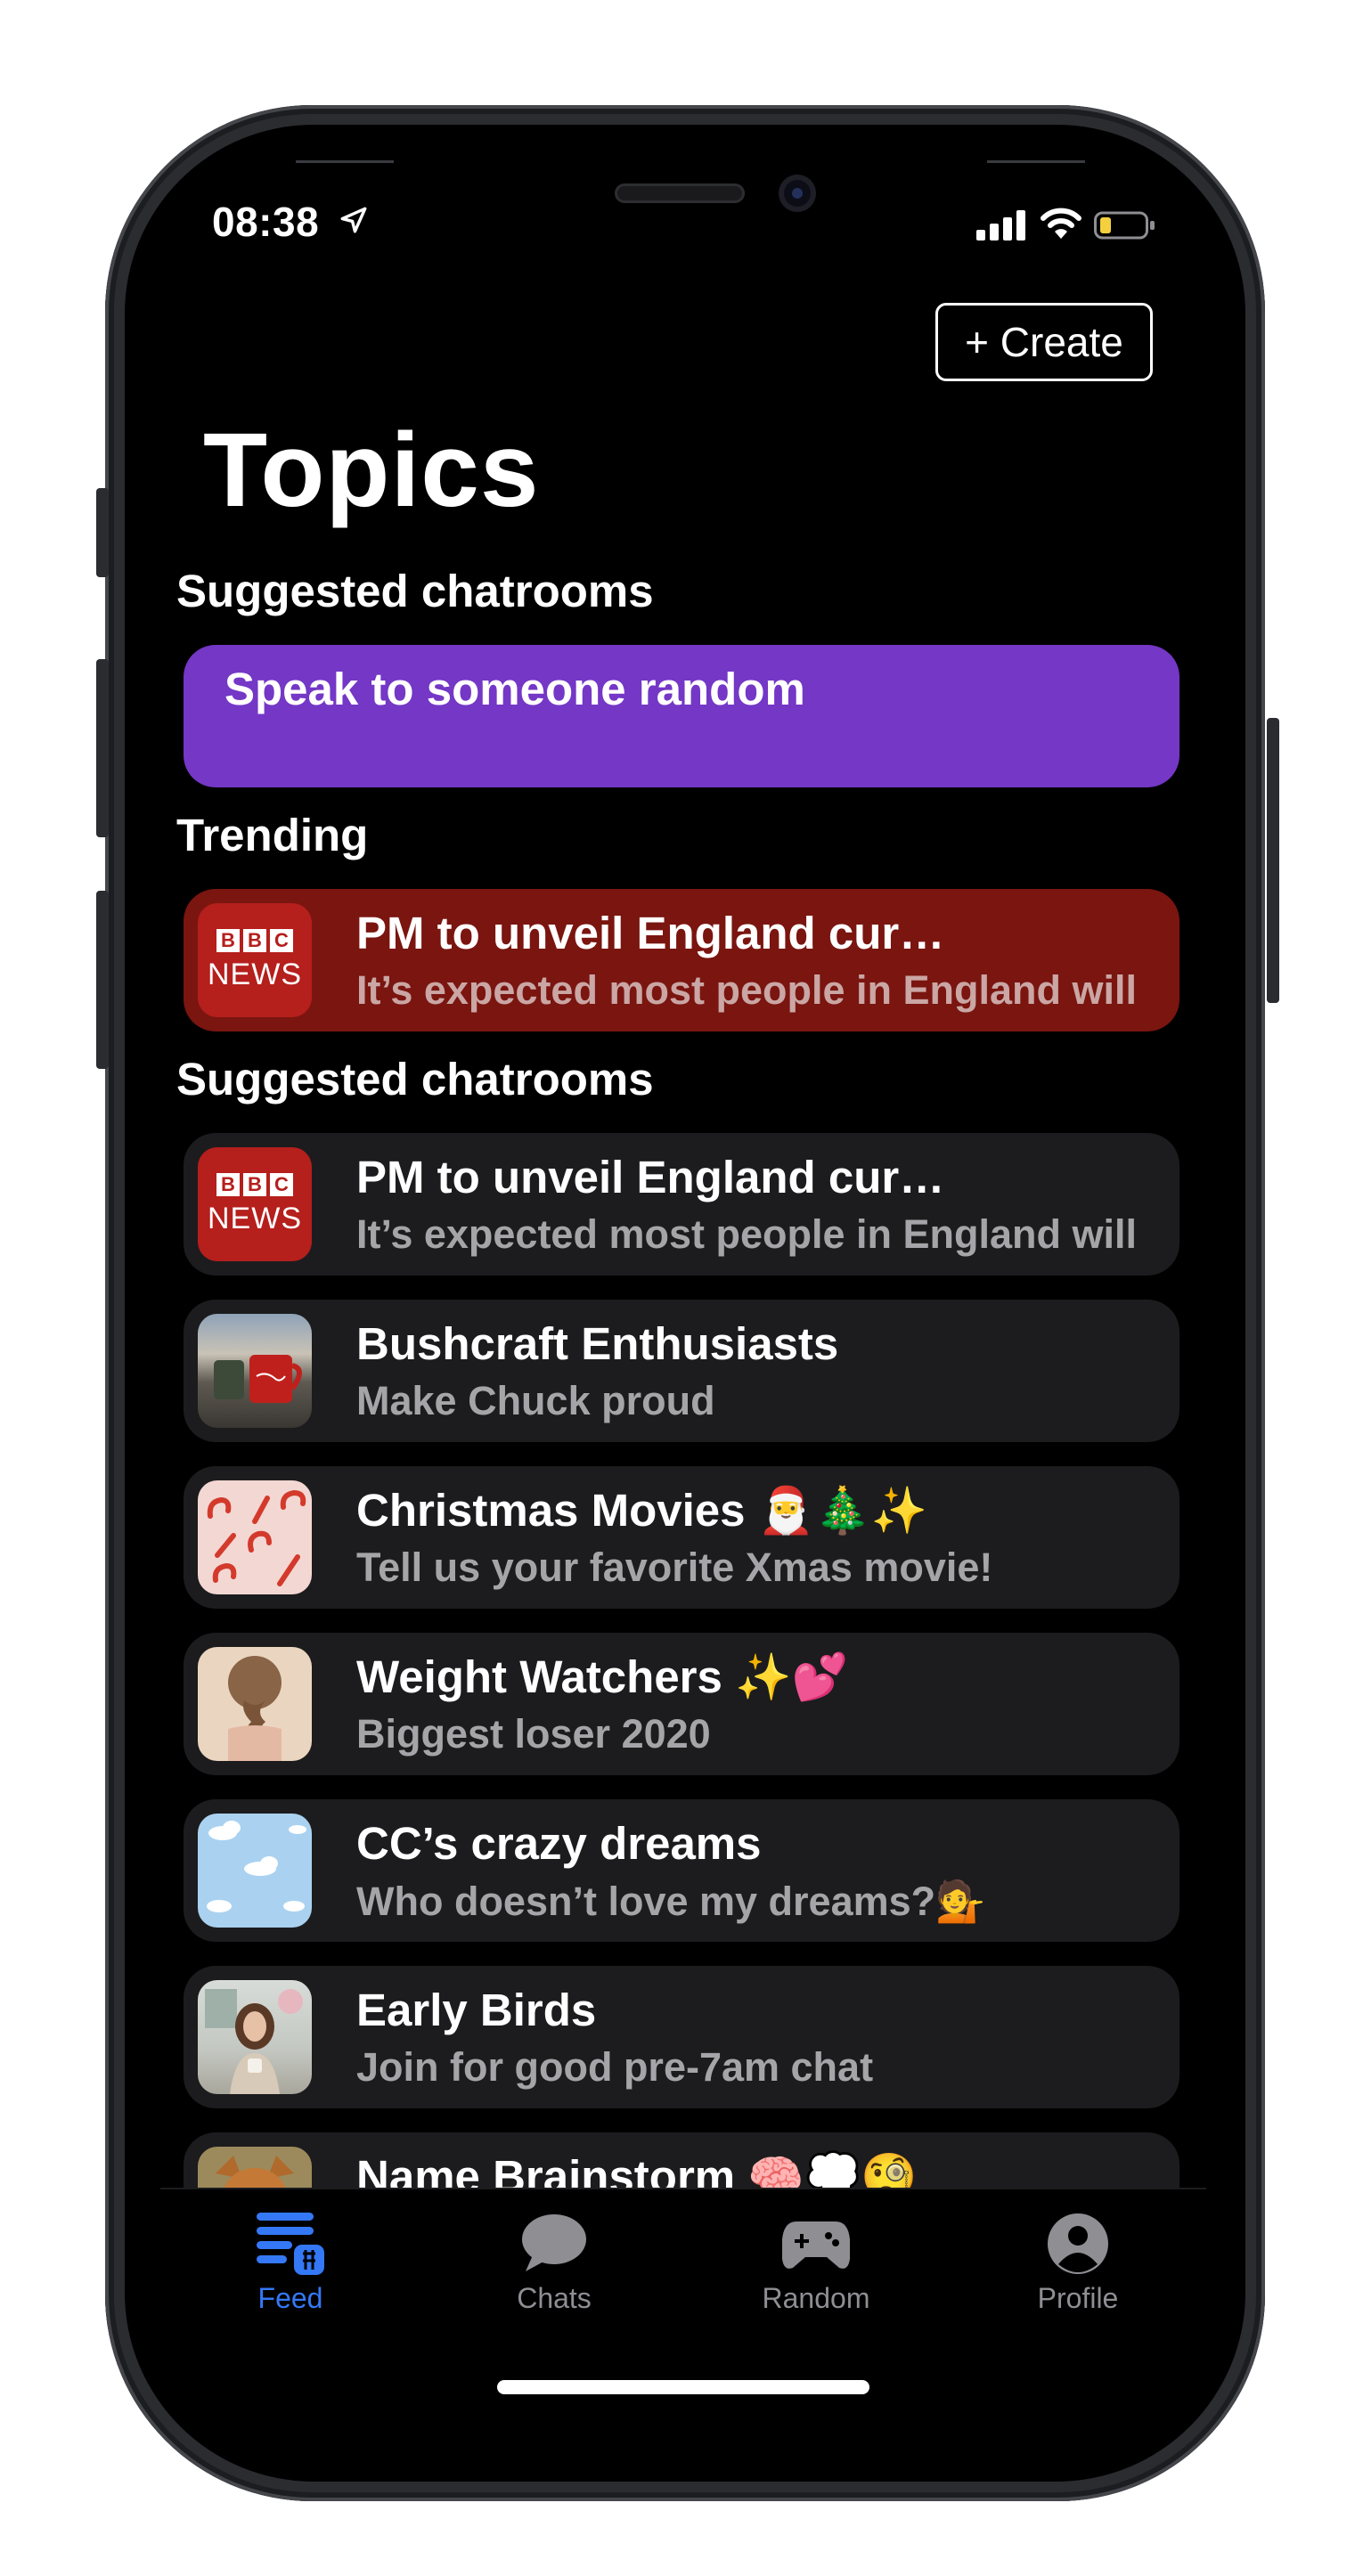  I want to click on tab-random: Random, so click(816, 2265).